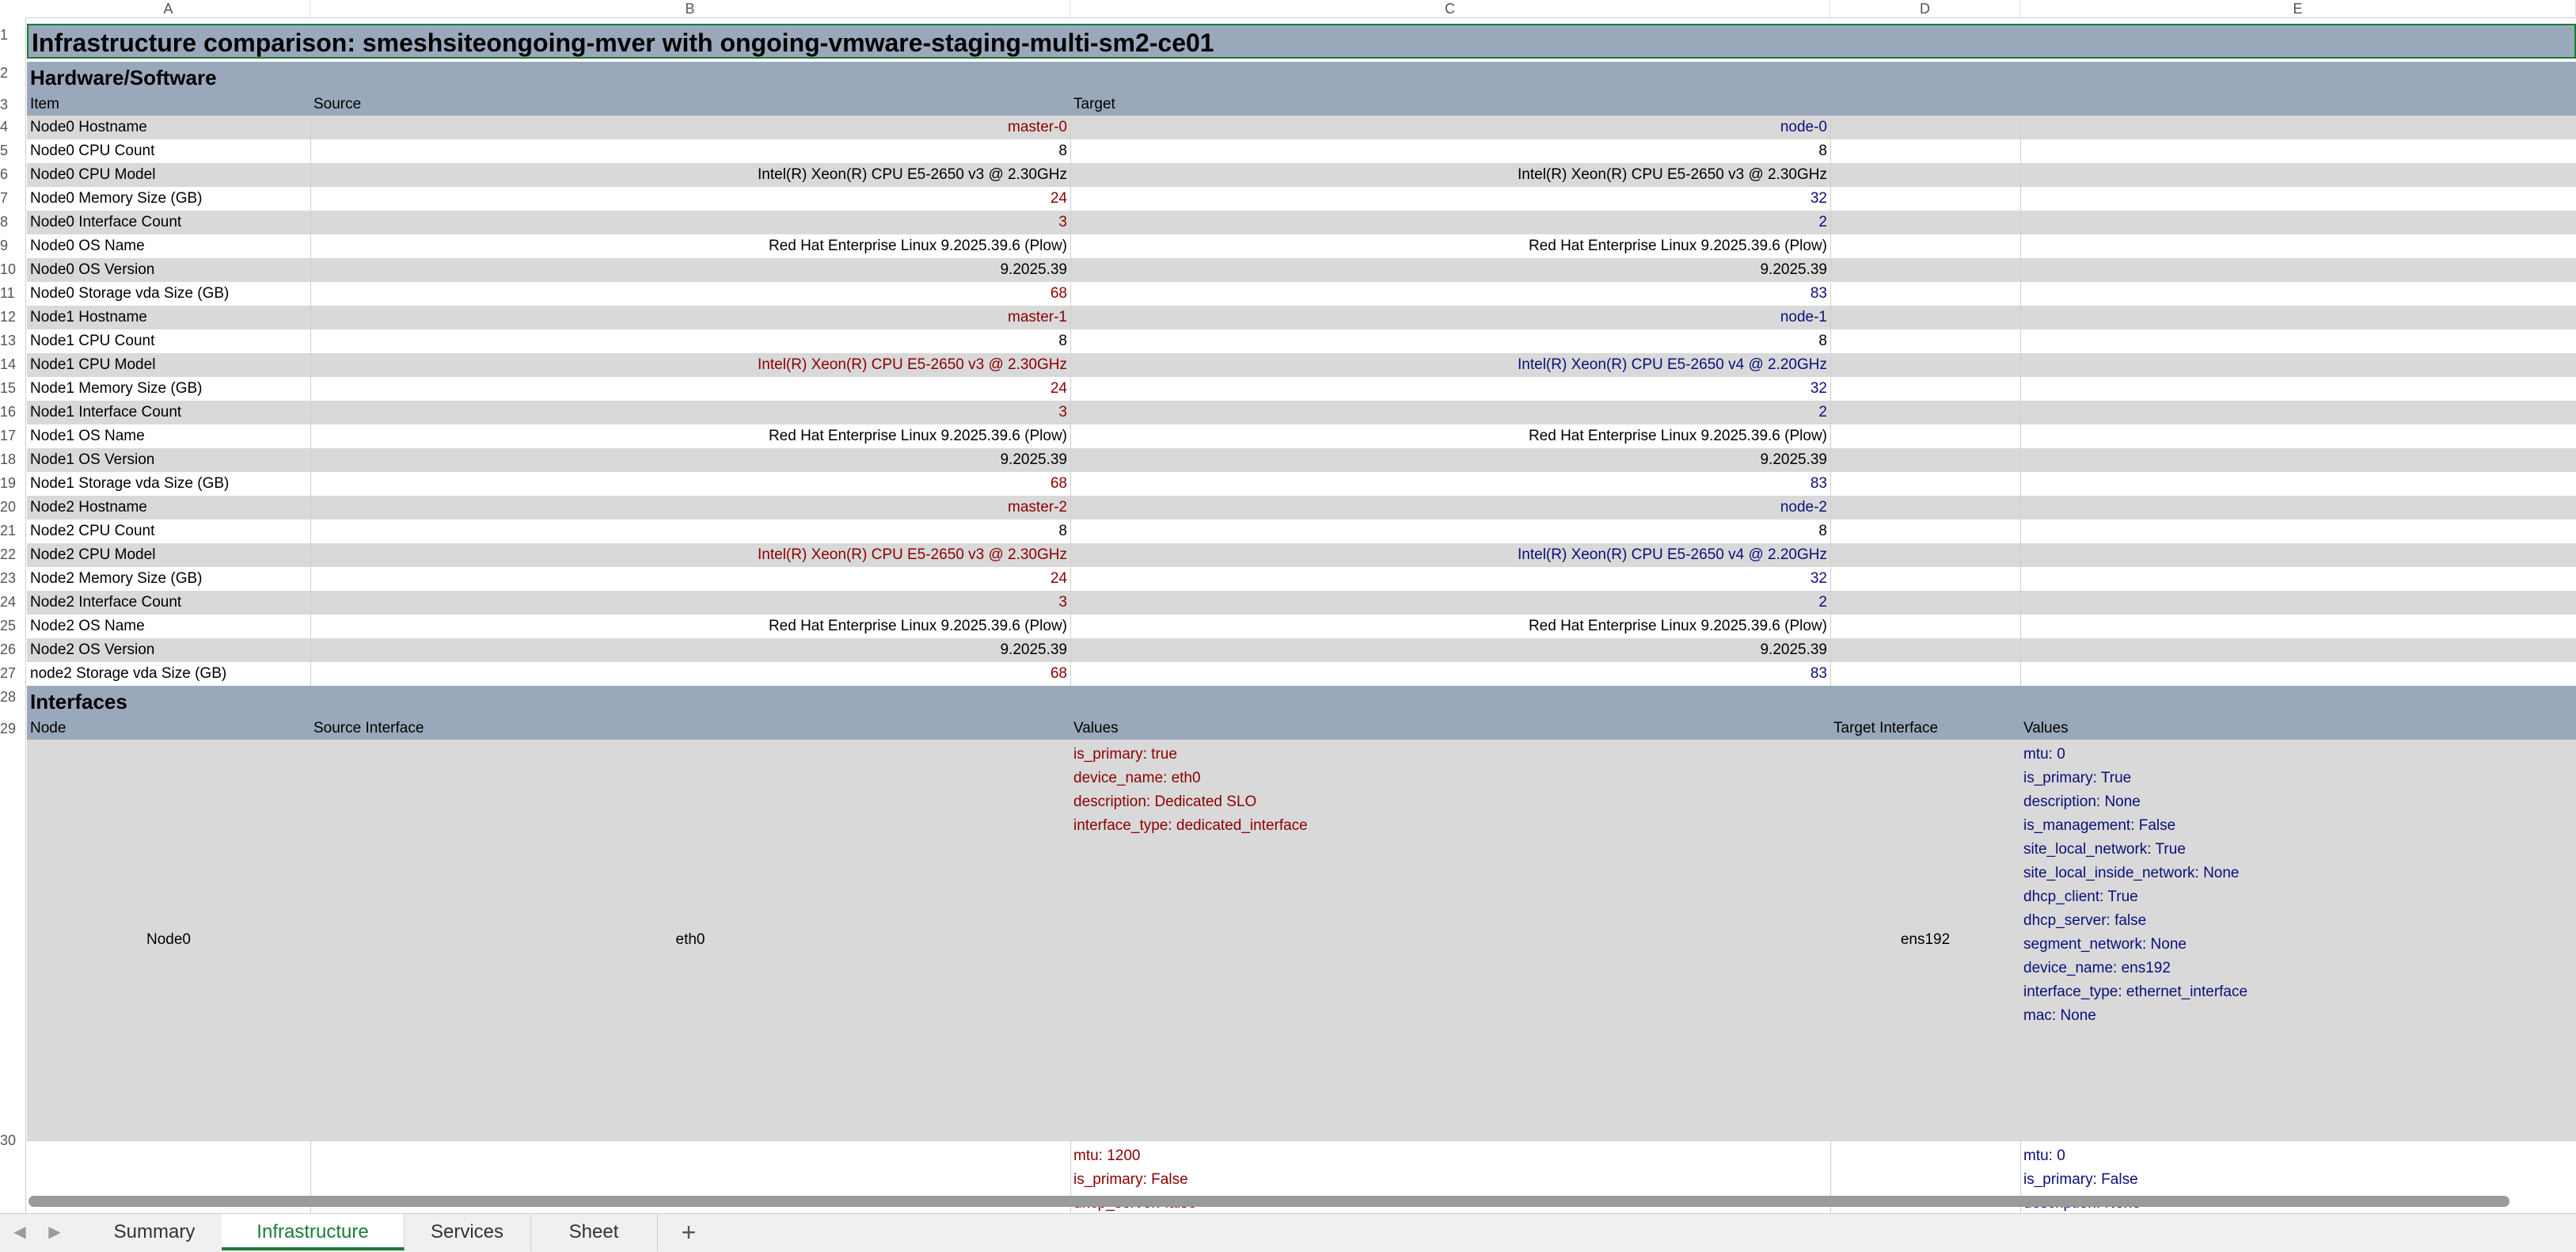 This screenshot has height=1252, width=2576. I want to click on hw-item-cell: Node0 Memory Size (GB), so click(169, 199).